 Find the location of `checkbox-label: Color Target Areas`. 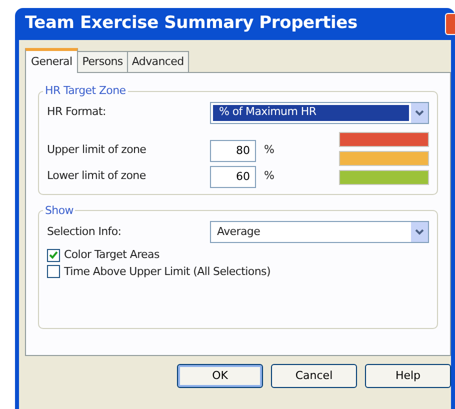

checkbox-label: Color Target Areas is located at coordinates (112, 255).